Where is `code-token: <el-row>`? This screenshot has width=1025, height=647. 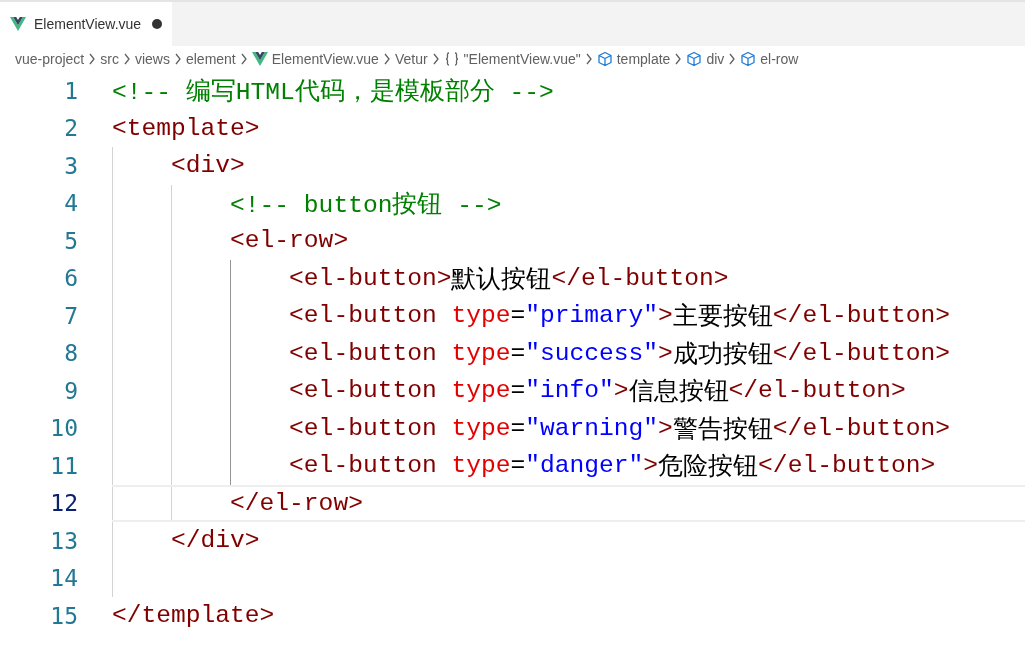
code-token: <el-row> is located at coordinates (289, 241).